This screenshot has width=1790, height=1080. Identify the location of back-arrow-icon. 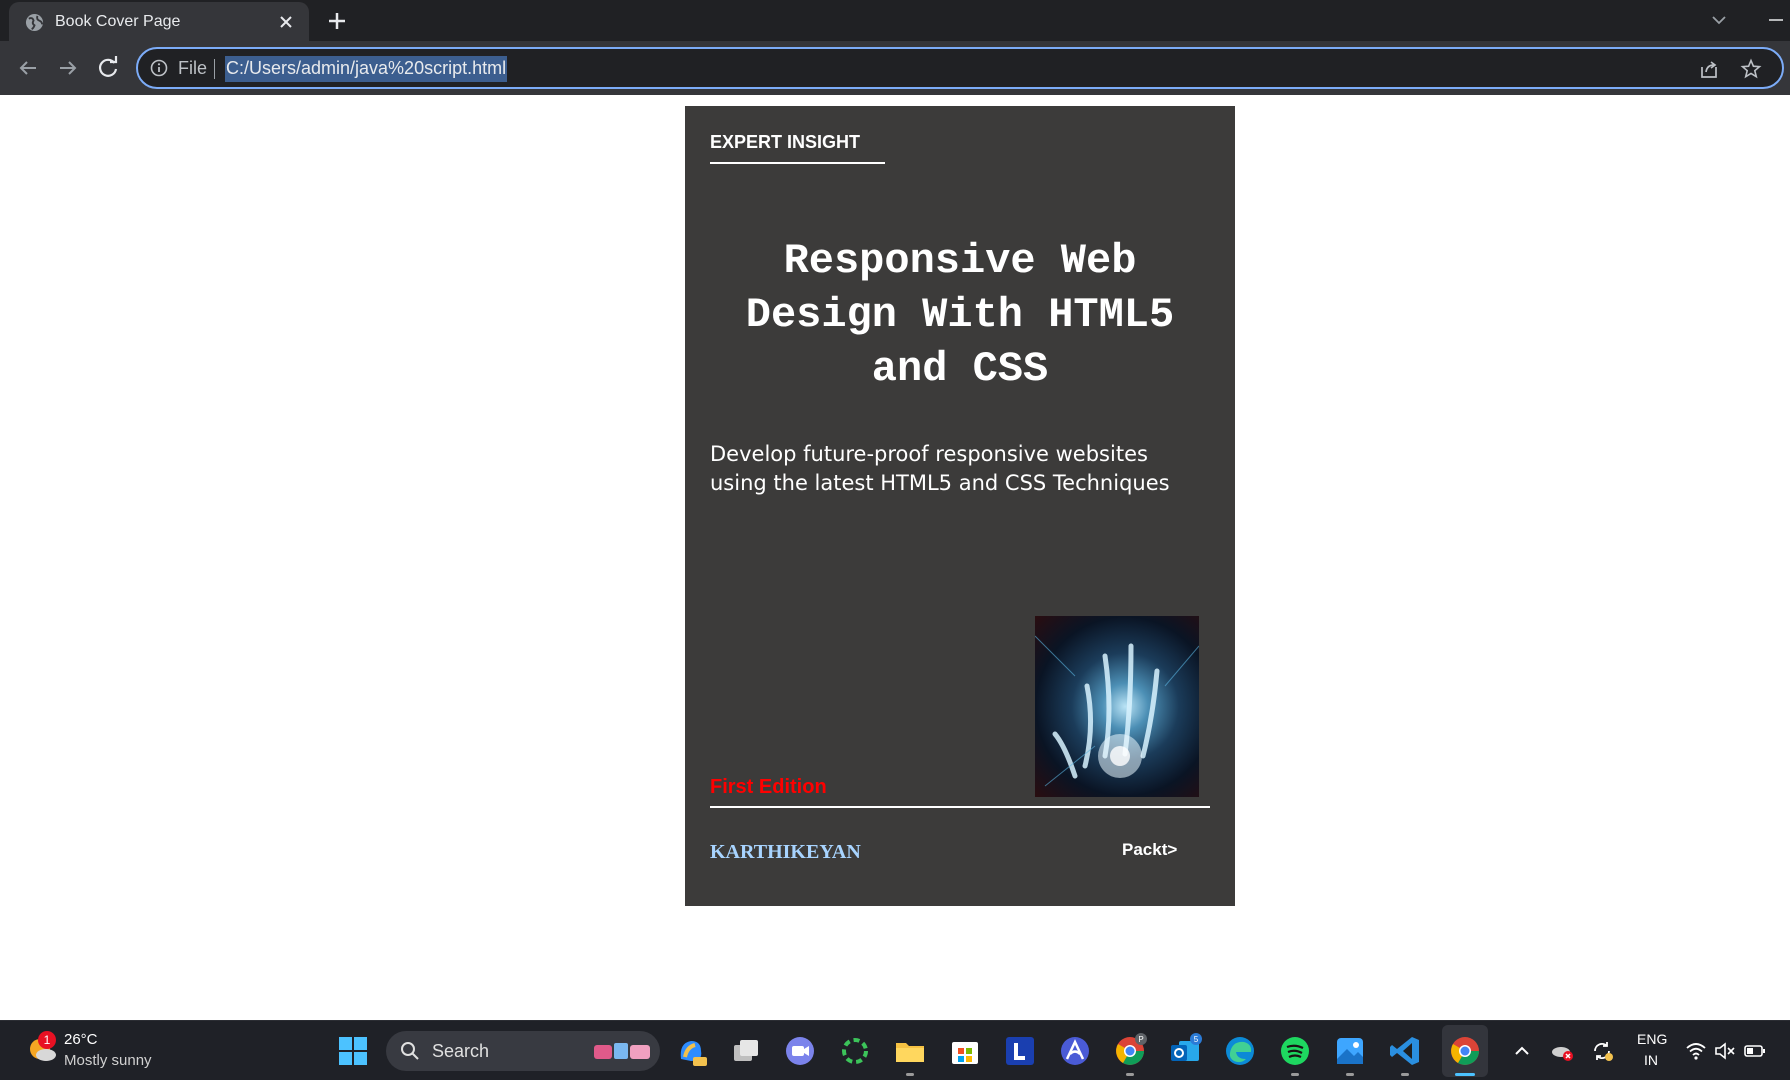
(28, 68).